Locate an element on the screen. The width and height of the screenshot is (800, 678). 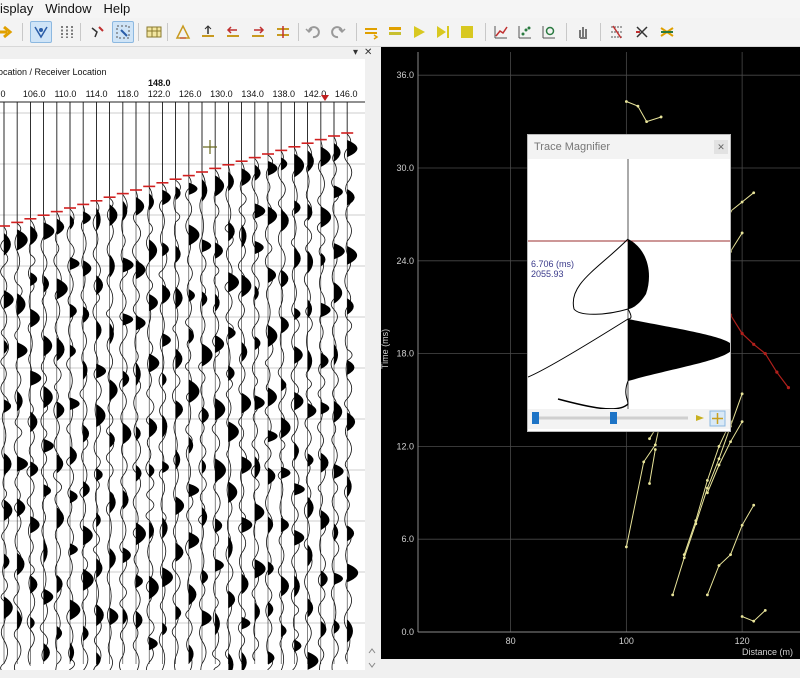
layers-icon is located at coordinates (371, 32).